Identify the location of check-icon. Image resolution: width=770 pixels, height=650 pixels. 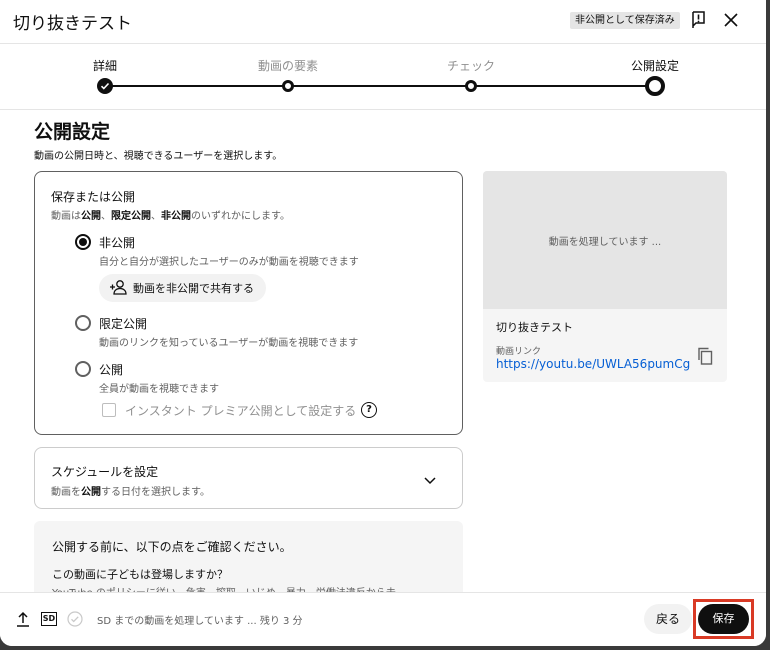
(105, 86).